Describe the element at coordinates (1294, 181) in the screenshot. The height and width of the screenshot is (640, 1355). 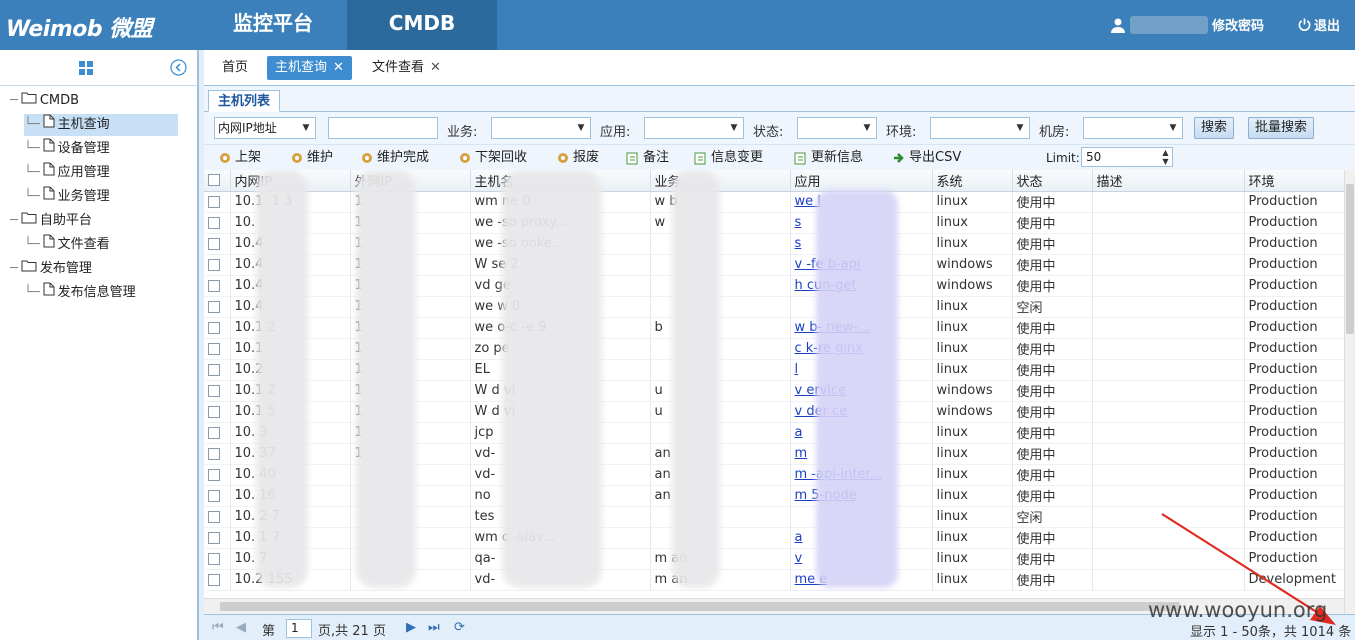
I see `column-header: 环境` at that location.